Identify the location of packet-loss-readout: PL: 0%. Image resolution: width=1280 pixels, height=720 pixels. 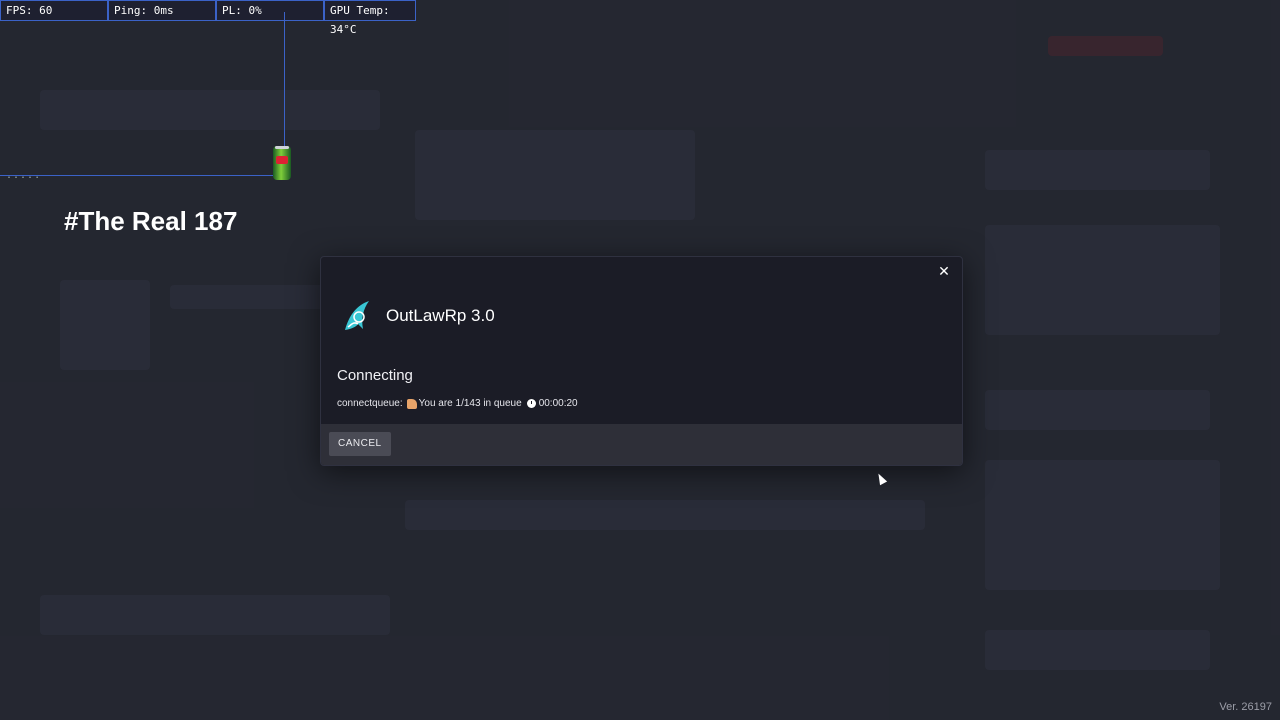
(270, 10).